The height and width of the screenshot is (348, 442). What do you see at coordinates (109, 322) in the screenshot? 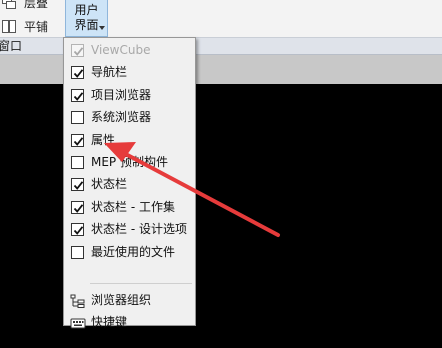
I see `menu-item-label: 快捷键` at bounding box center [109, 322].